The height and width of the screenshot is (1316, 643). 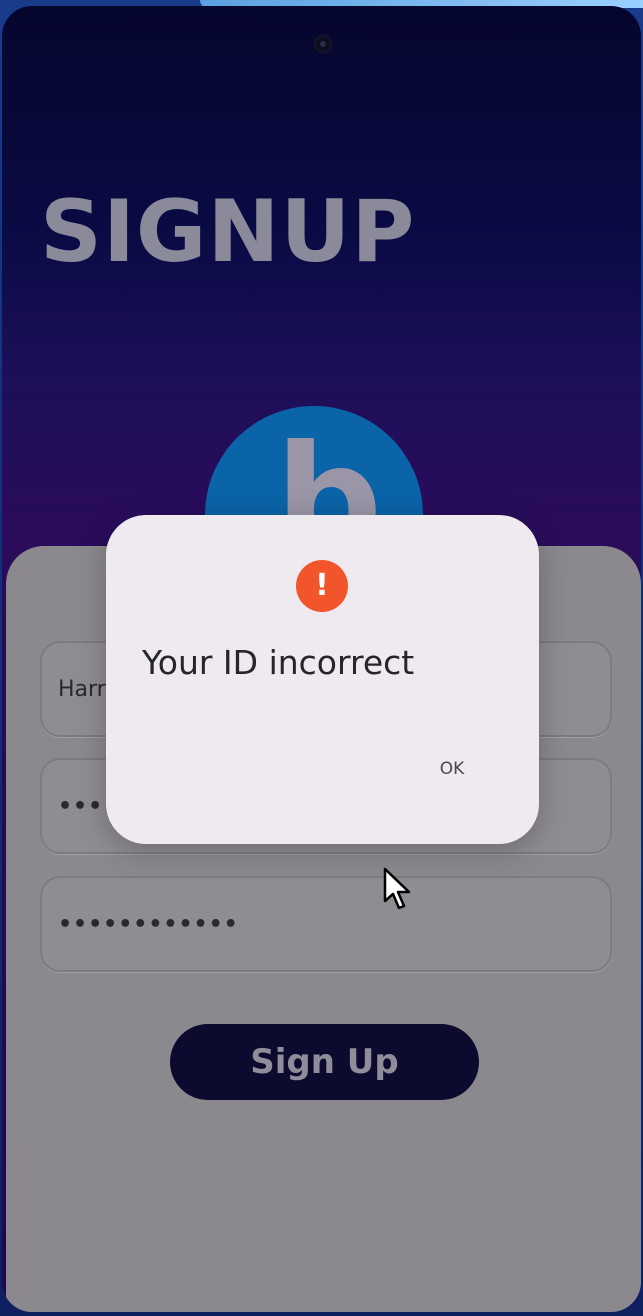 What do you see at coordinates (397, 888) in the screenshot?
I see `mouse-cursor-icon` at bounding box center [397, 888].